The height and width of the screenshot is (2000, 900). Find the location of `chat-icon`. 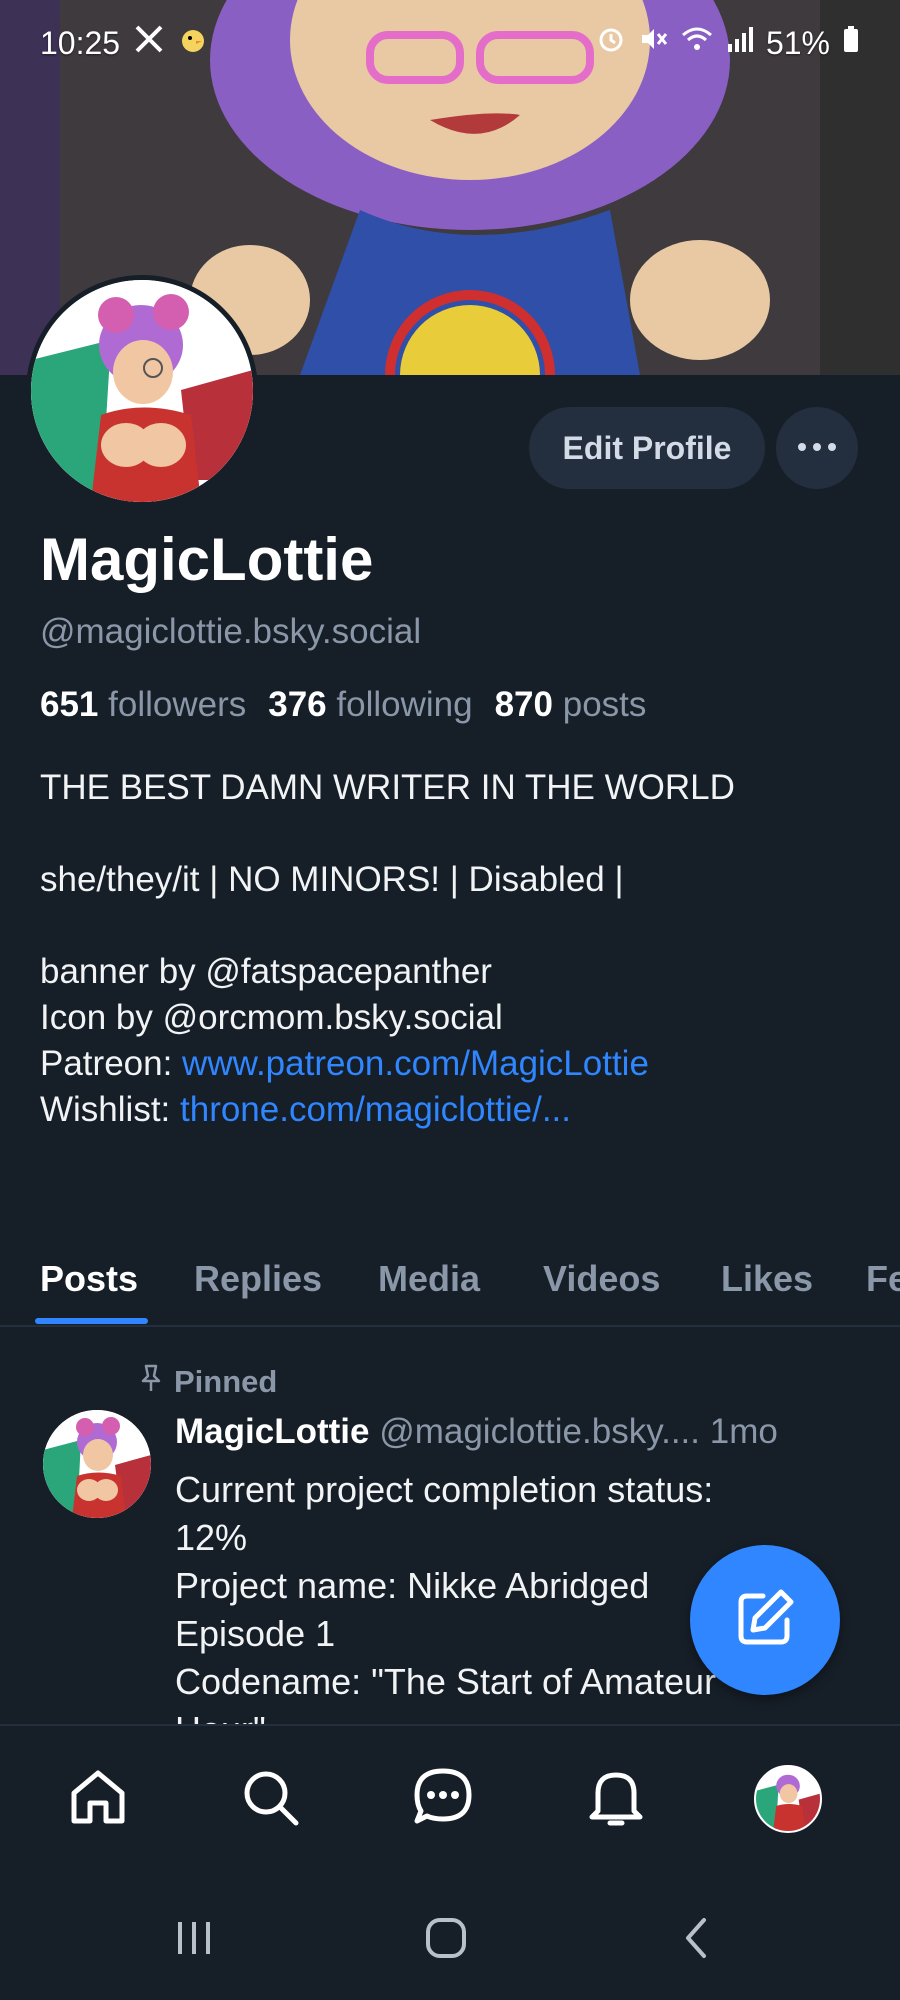

chat-icon is located at coordinates (443, 1799).